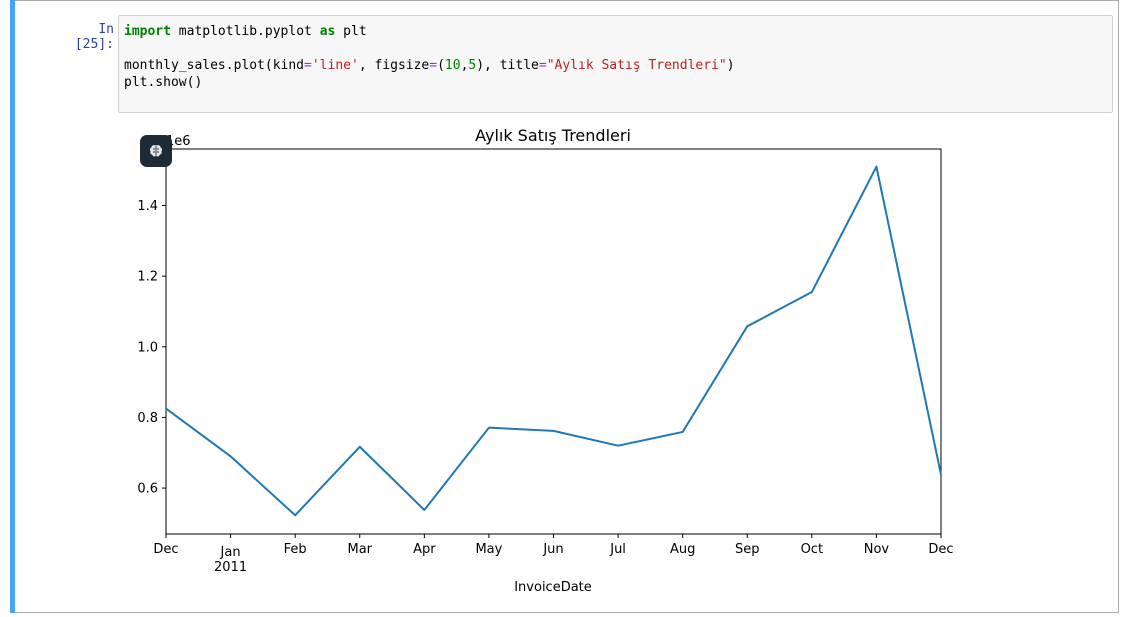 The image size is (1124, 617). What do you see at coordinates (327, 31) in the screenshot?
I see `code-token: as` at bounding box center [327, 31].